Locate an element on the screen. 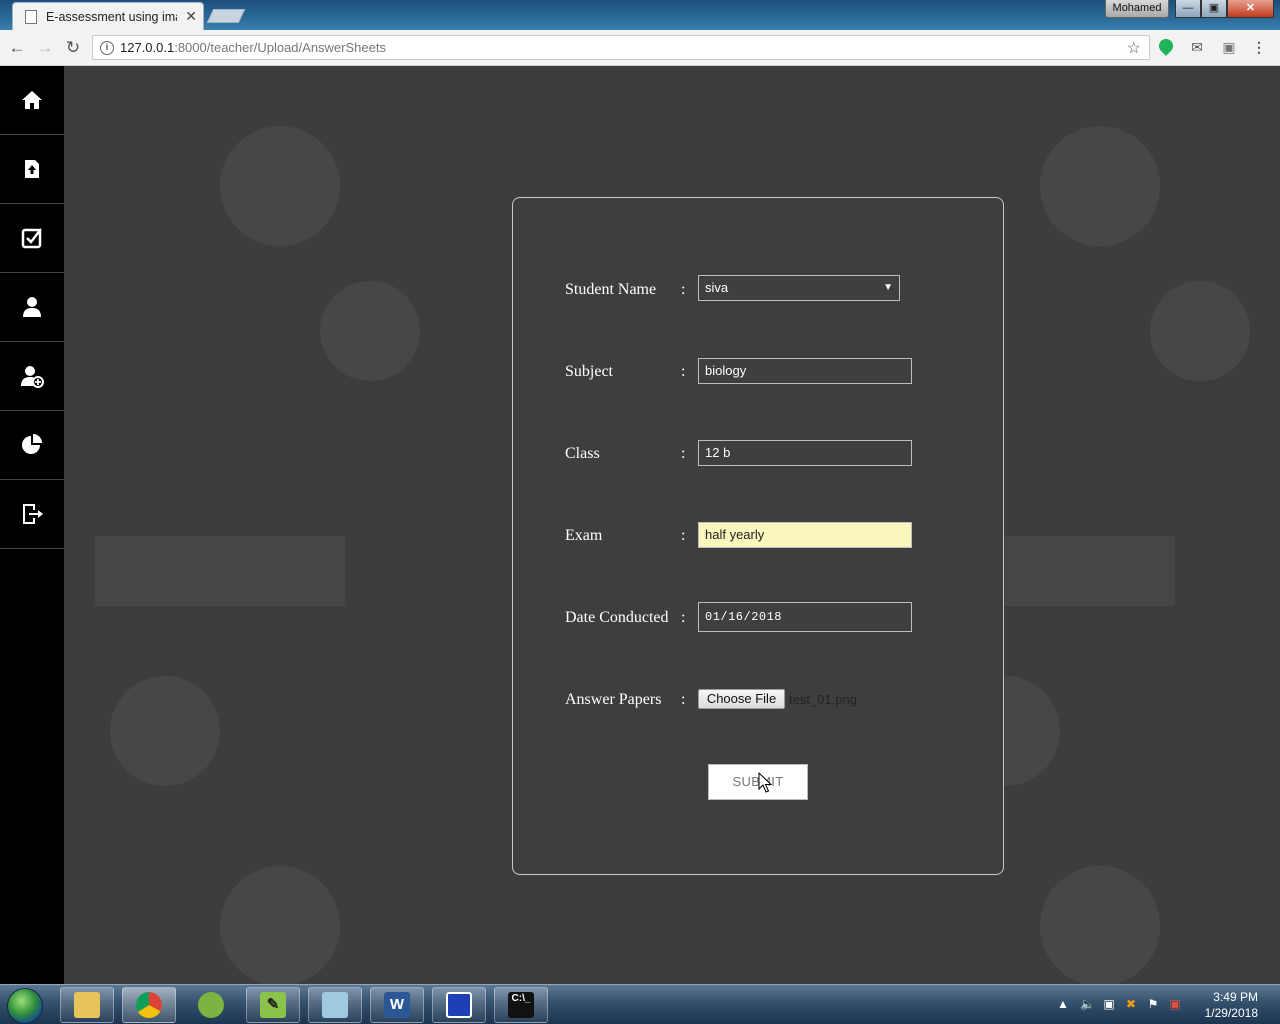 Image resolution: width=1280 pixels, height=1024 pixels. student-name-label: Student Name is located at coordinates (611, 289).